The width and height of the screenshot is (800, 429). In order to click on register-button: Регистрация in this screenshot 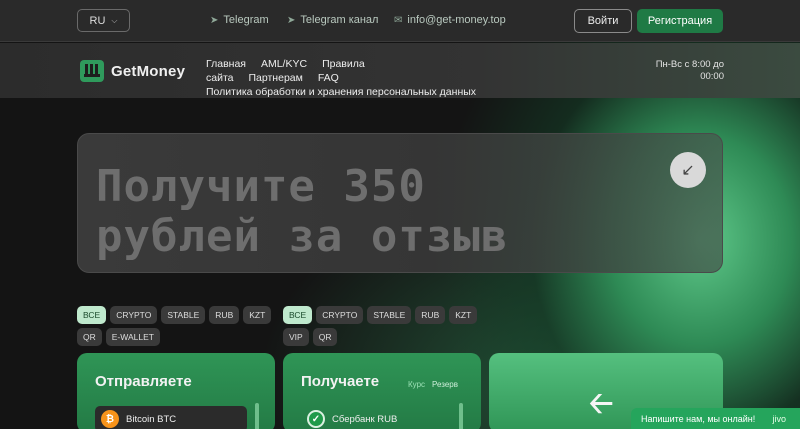, I will do `click(680, 21)`.